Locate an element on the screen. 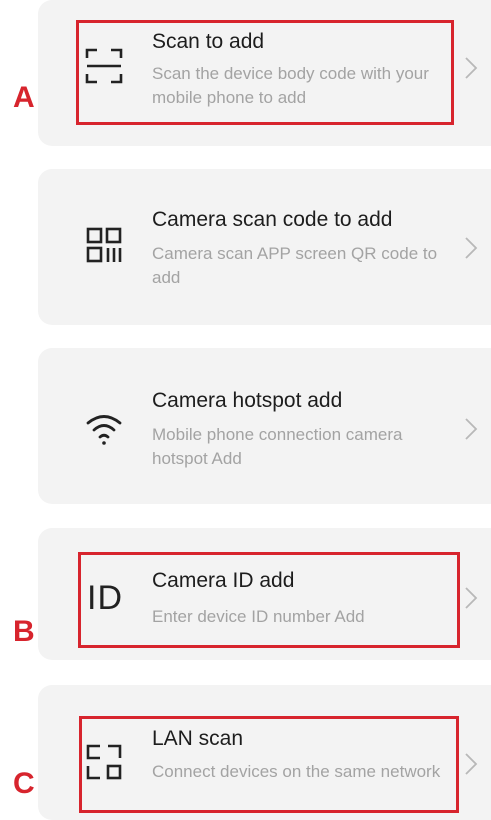  annotation-label-a: A is located at coordinates (24, 97).